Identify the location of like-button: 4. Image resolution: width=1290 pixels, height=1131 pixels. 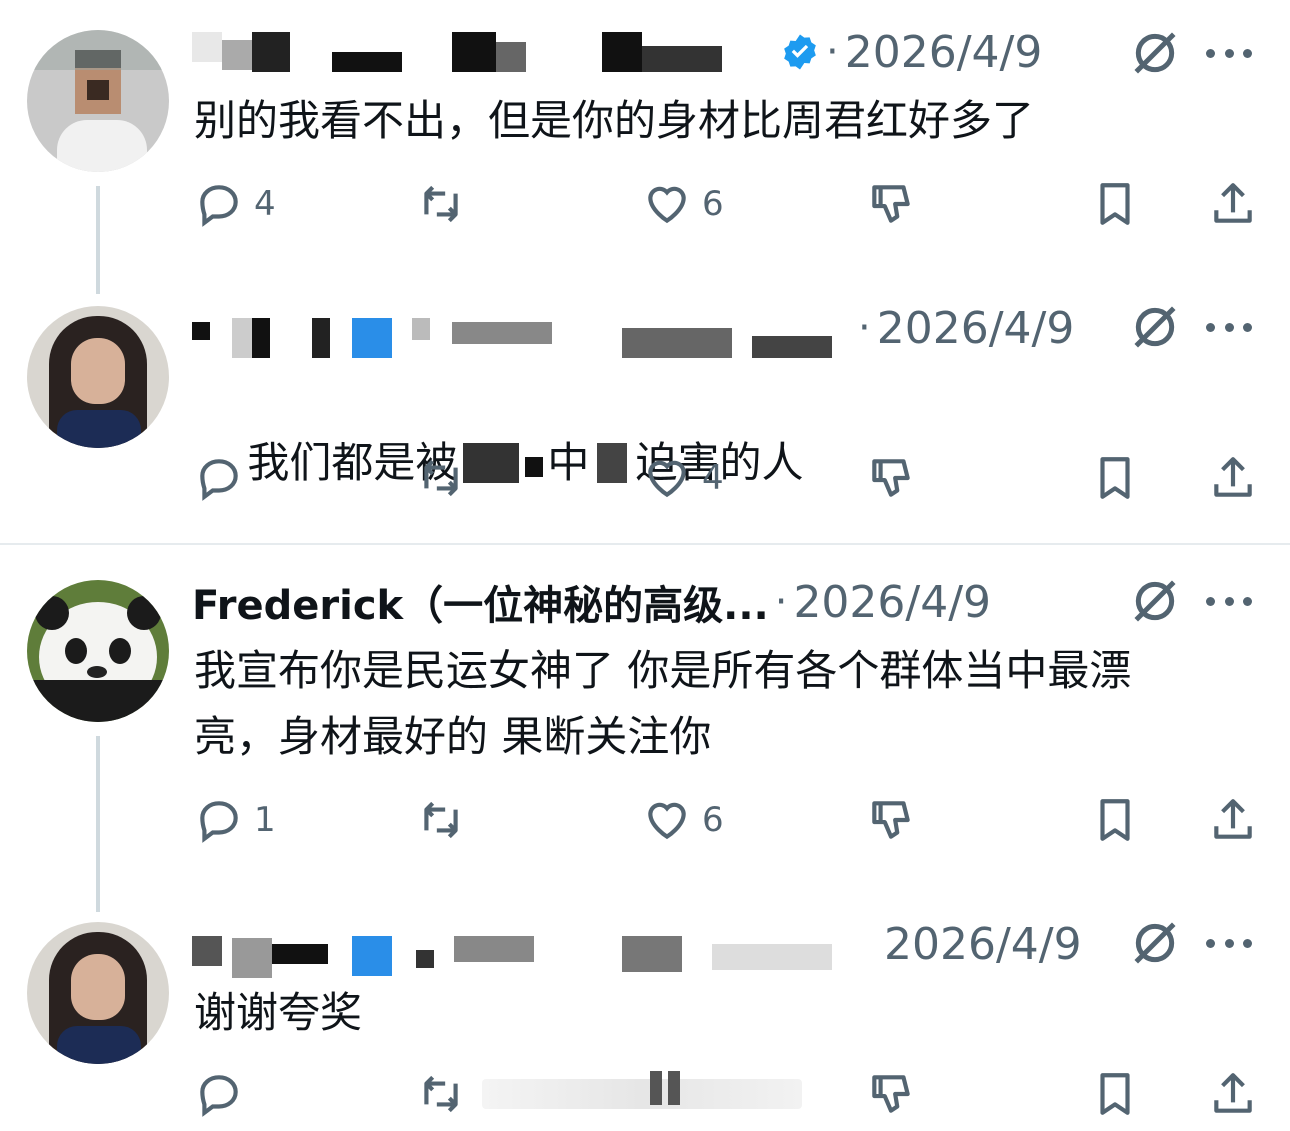
(683, 478).